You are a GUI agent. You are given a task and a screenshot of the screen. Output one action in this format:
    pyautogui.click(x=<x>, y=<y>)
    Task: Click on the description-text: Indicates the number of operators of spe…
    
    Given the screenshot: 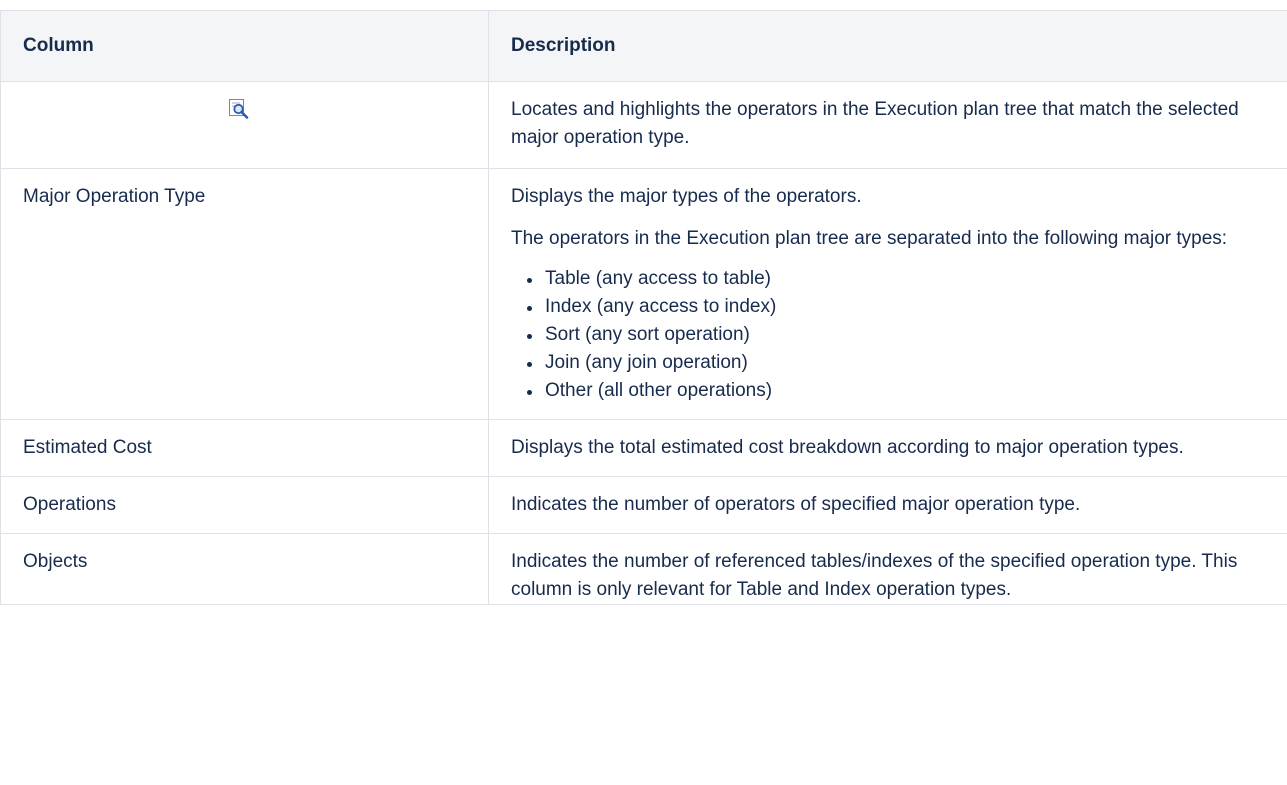 What is the action you would take?
    pyautogui.click(x=796, y=504)
    